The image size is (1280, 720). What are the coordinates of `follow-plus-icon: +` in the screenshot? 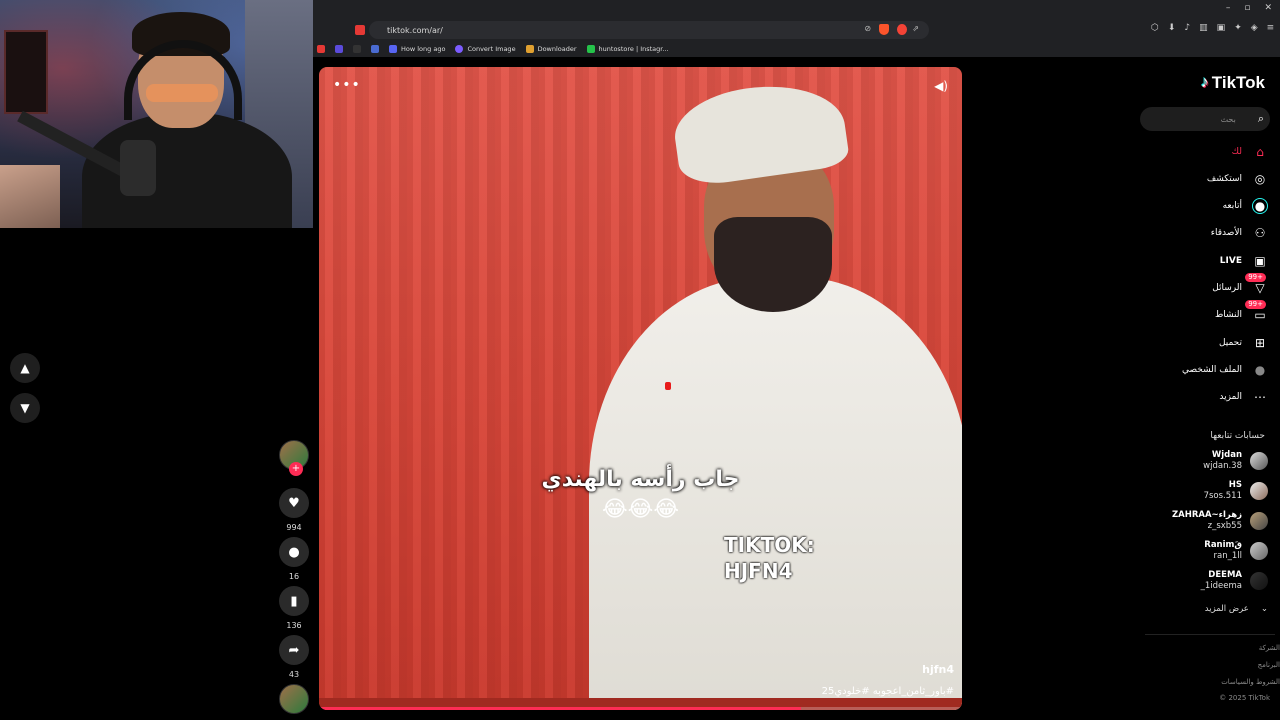 It's located at (296, 469).